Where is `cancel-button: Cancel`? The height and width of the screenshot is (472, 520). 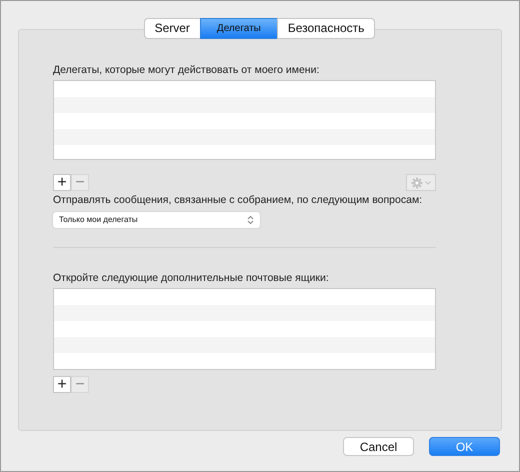 cancel-button: Cancel is located at coordinates (378, 446).